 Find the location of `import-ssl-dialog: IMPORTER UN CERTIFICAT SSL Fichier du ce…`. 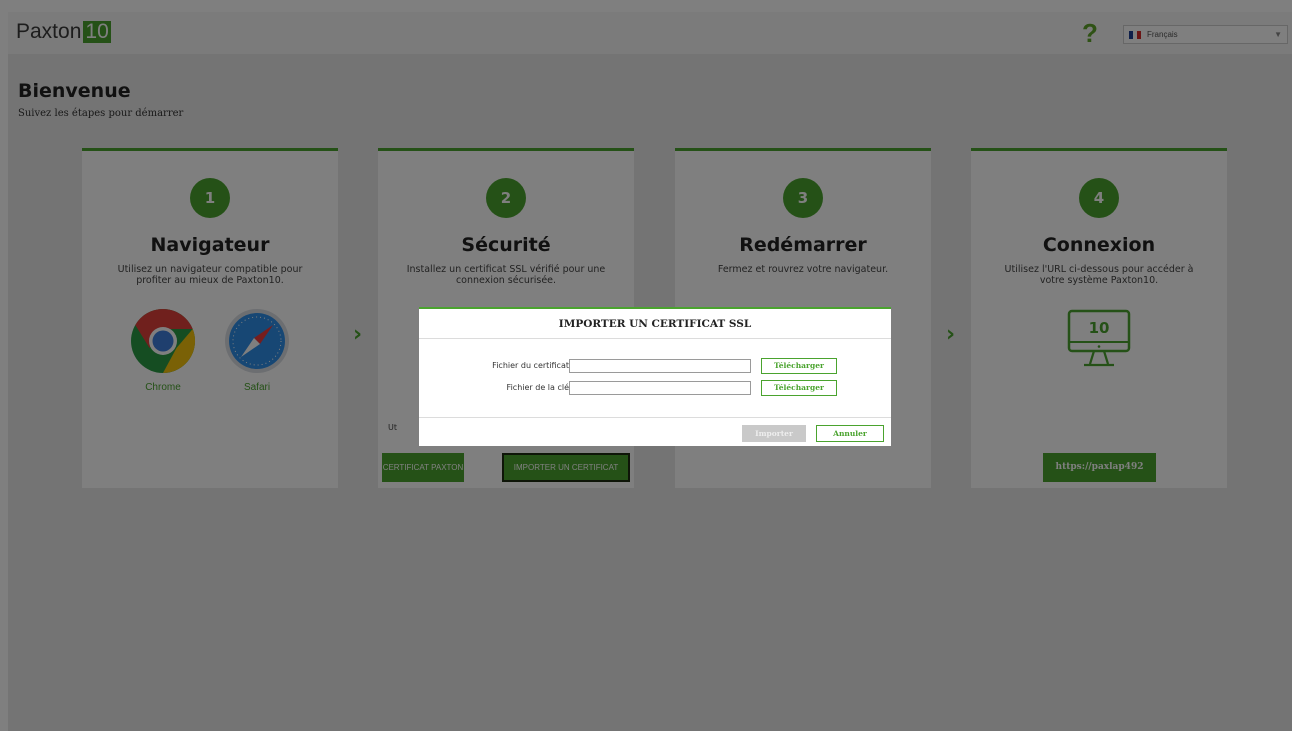

import-ssl-dialog: IMPORTER UN CERTIFICAT SSL Fichier du ce… is located at coordinates (655, 376).